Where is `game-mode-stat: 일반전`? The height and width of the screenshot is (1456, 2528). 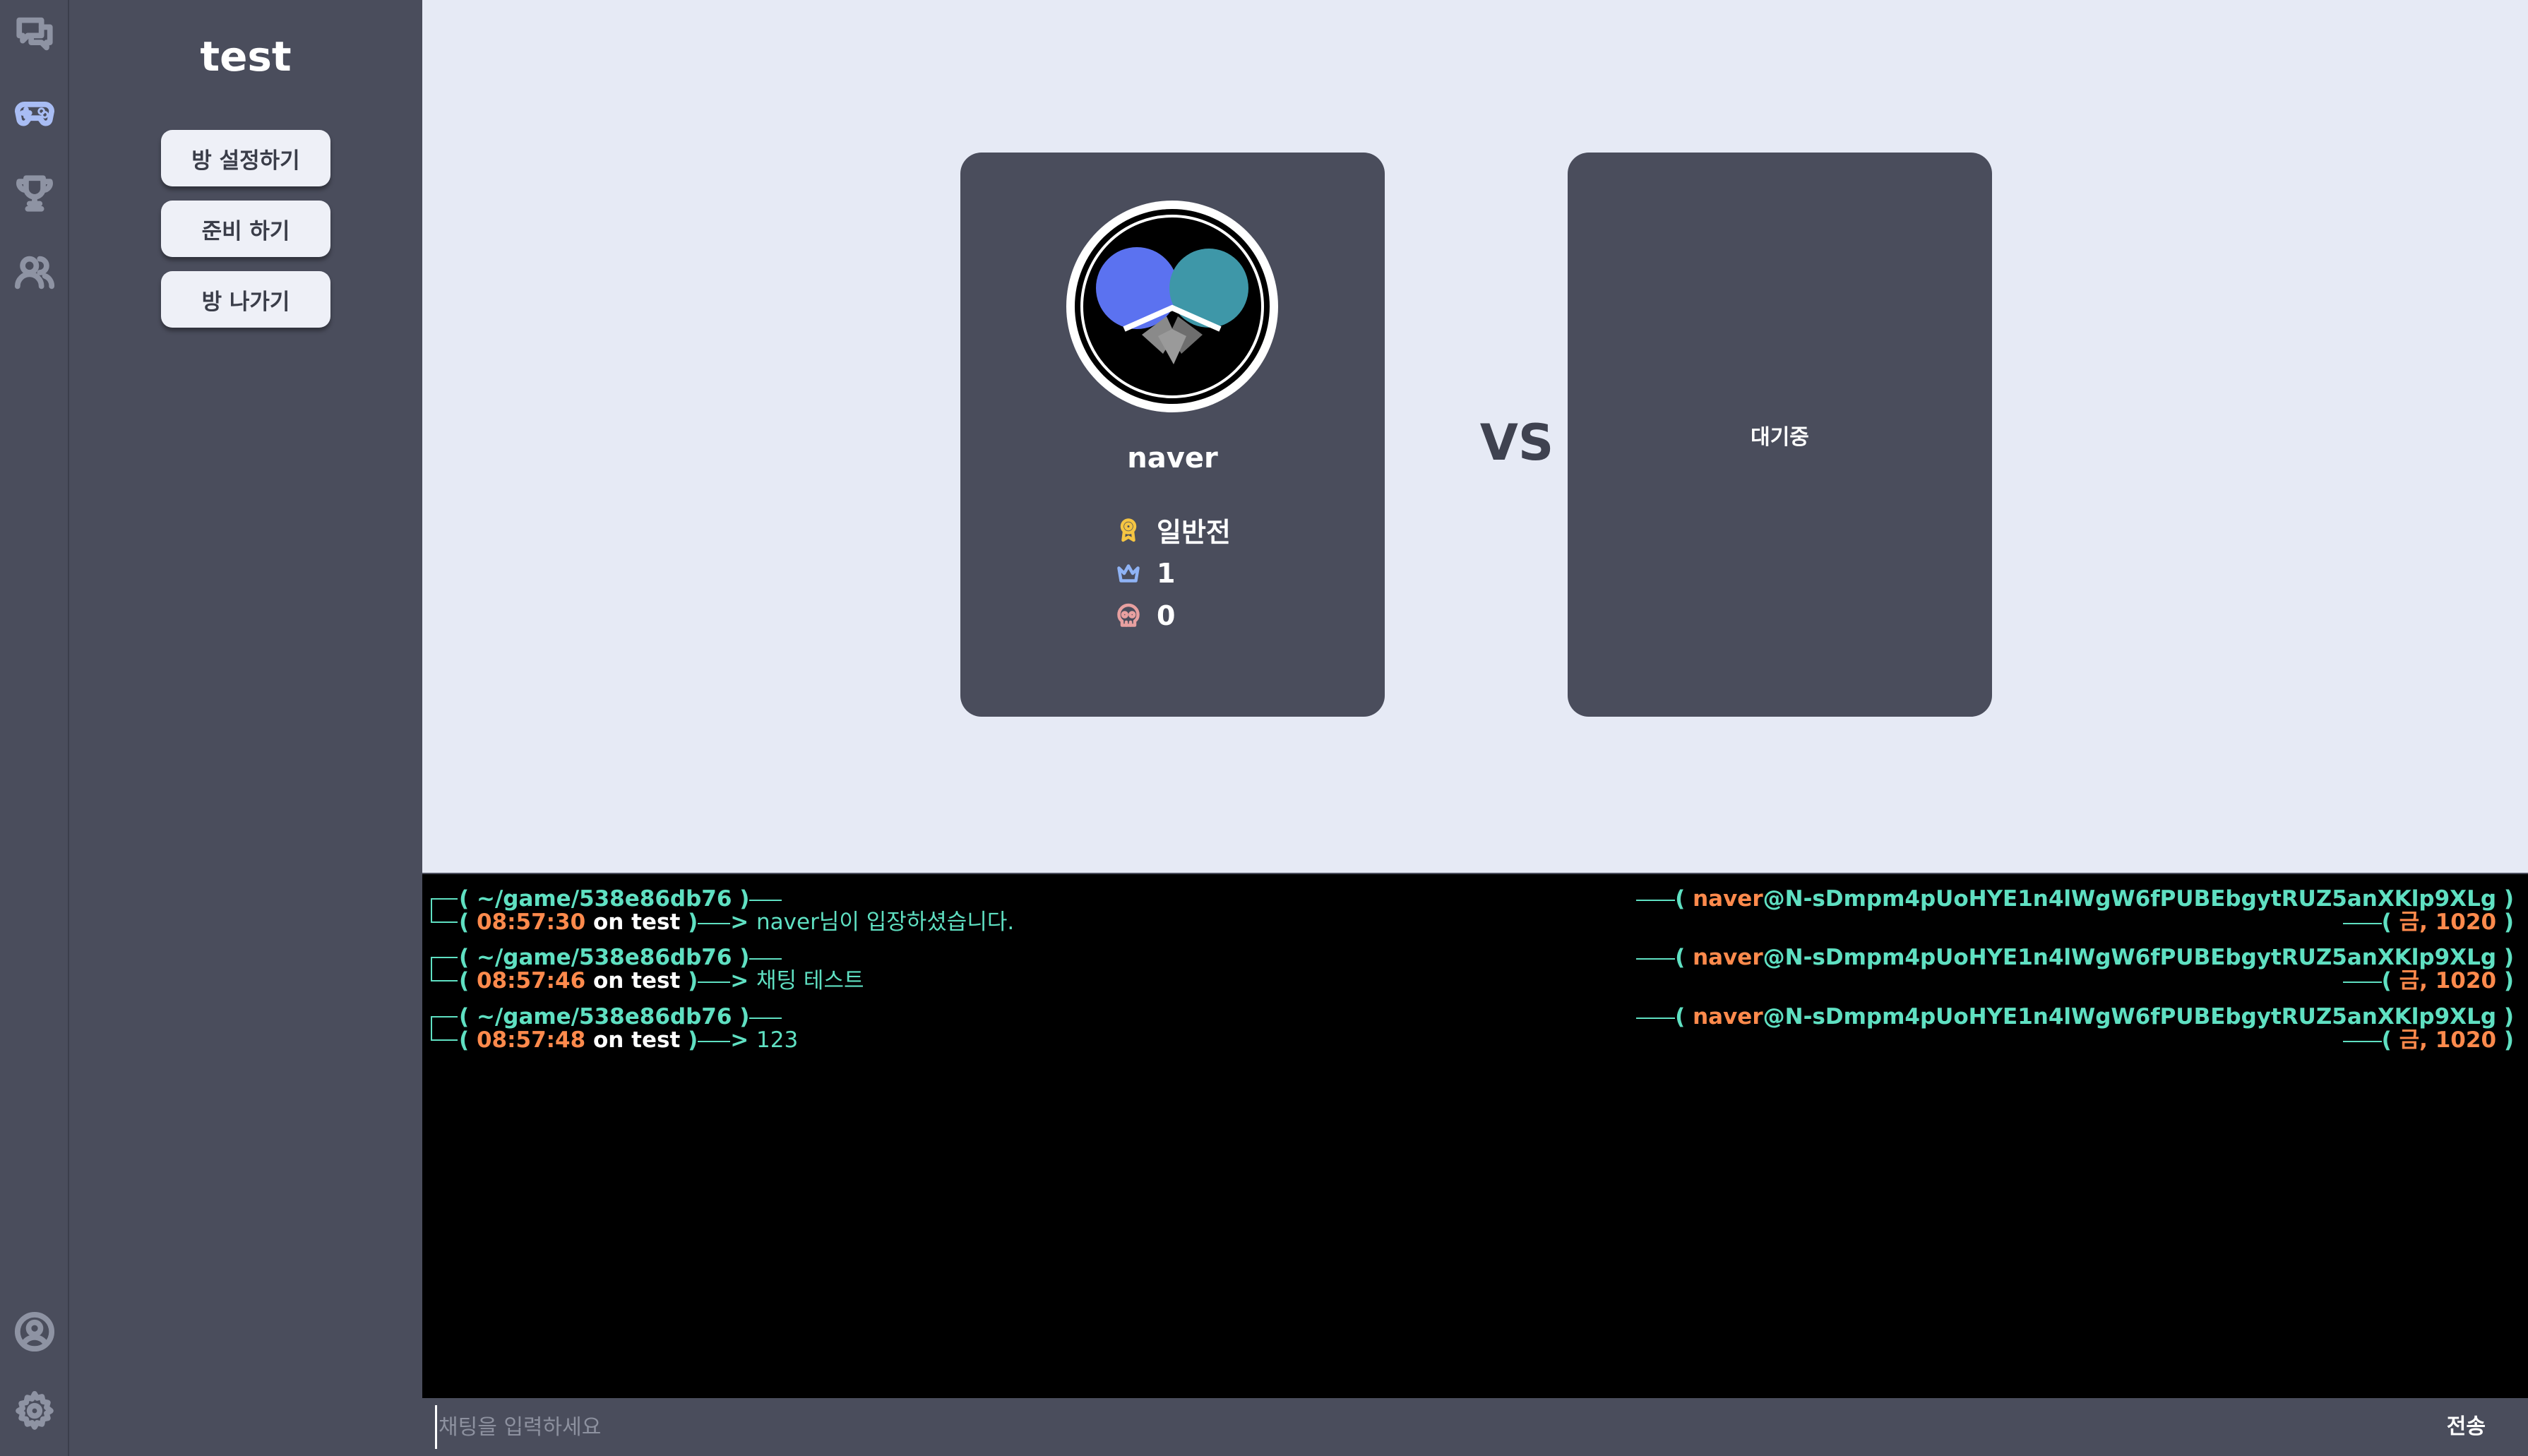 game-mode-stat: 일반전 is located at coordinates (1173, 530).